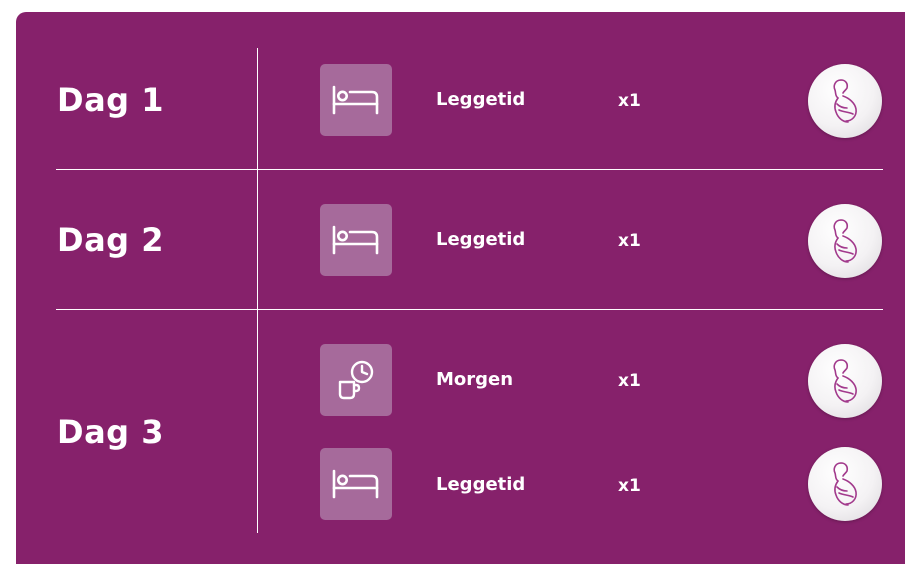 The height and width of the screenshot is (564, 905). I want to click on day-label: Dag 1, so click(110, 100).